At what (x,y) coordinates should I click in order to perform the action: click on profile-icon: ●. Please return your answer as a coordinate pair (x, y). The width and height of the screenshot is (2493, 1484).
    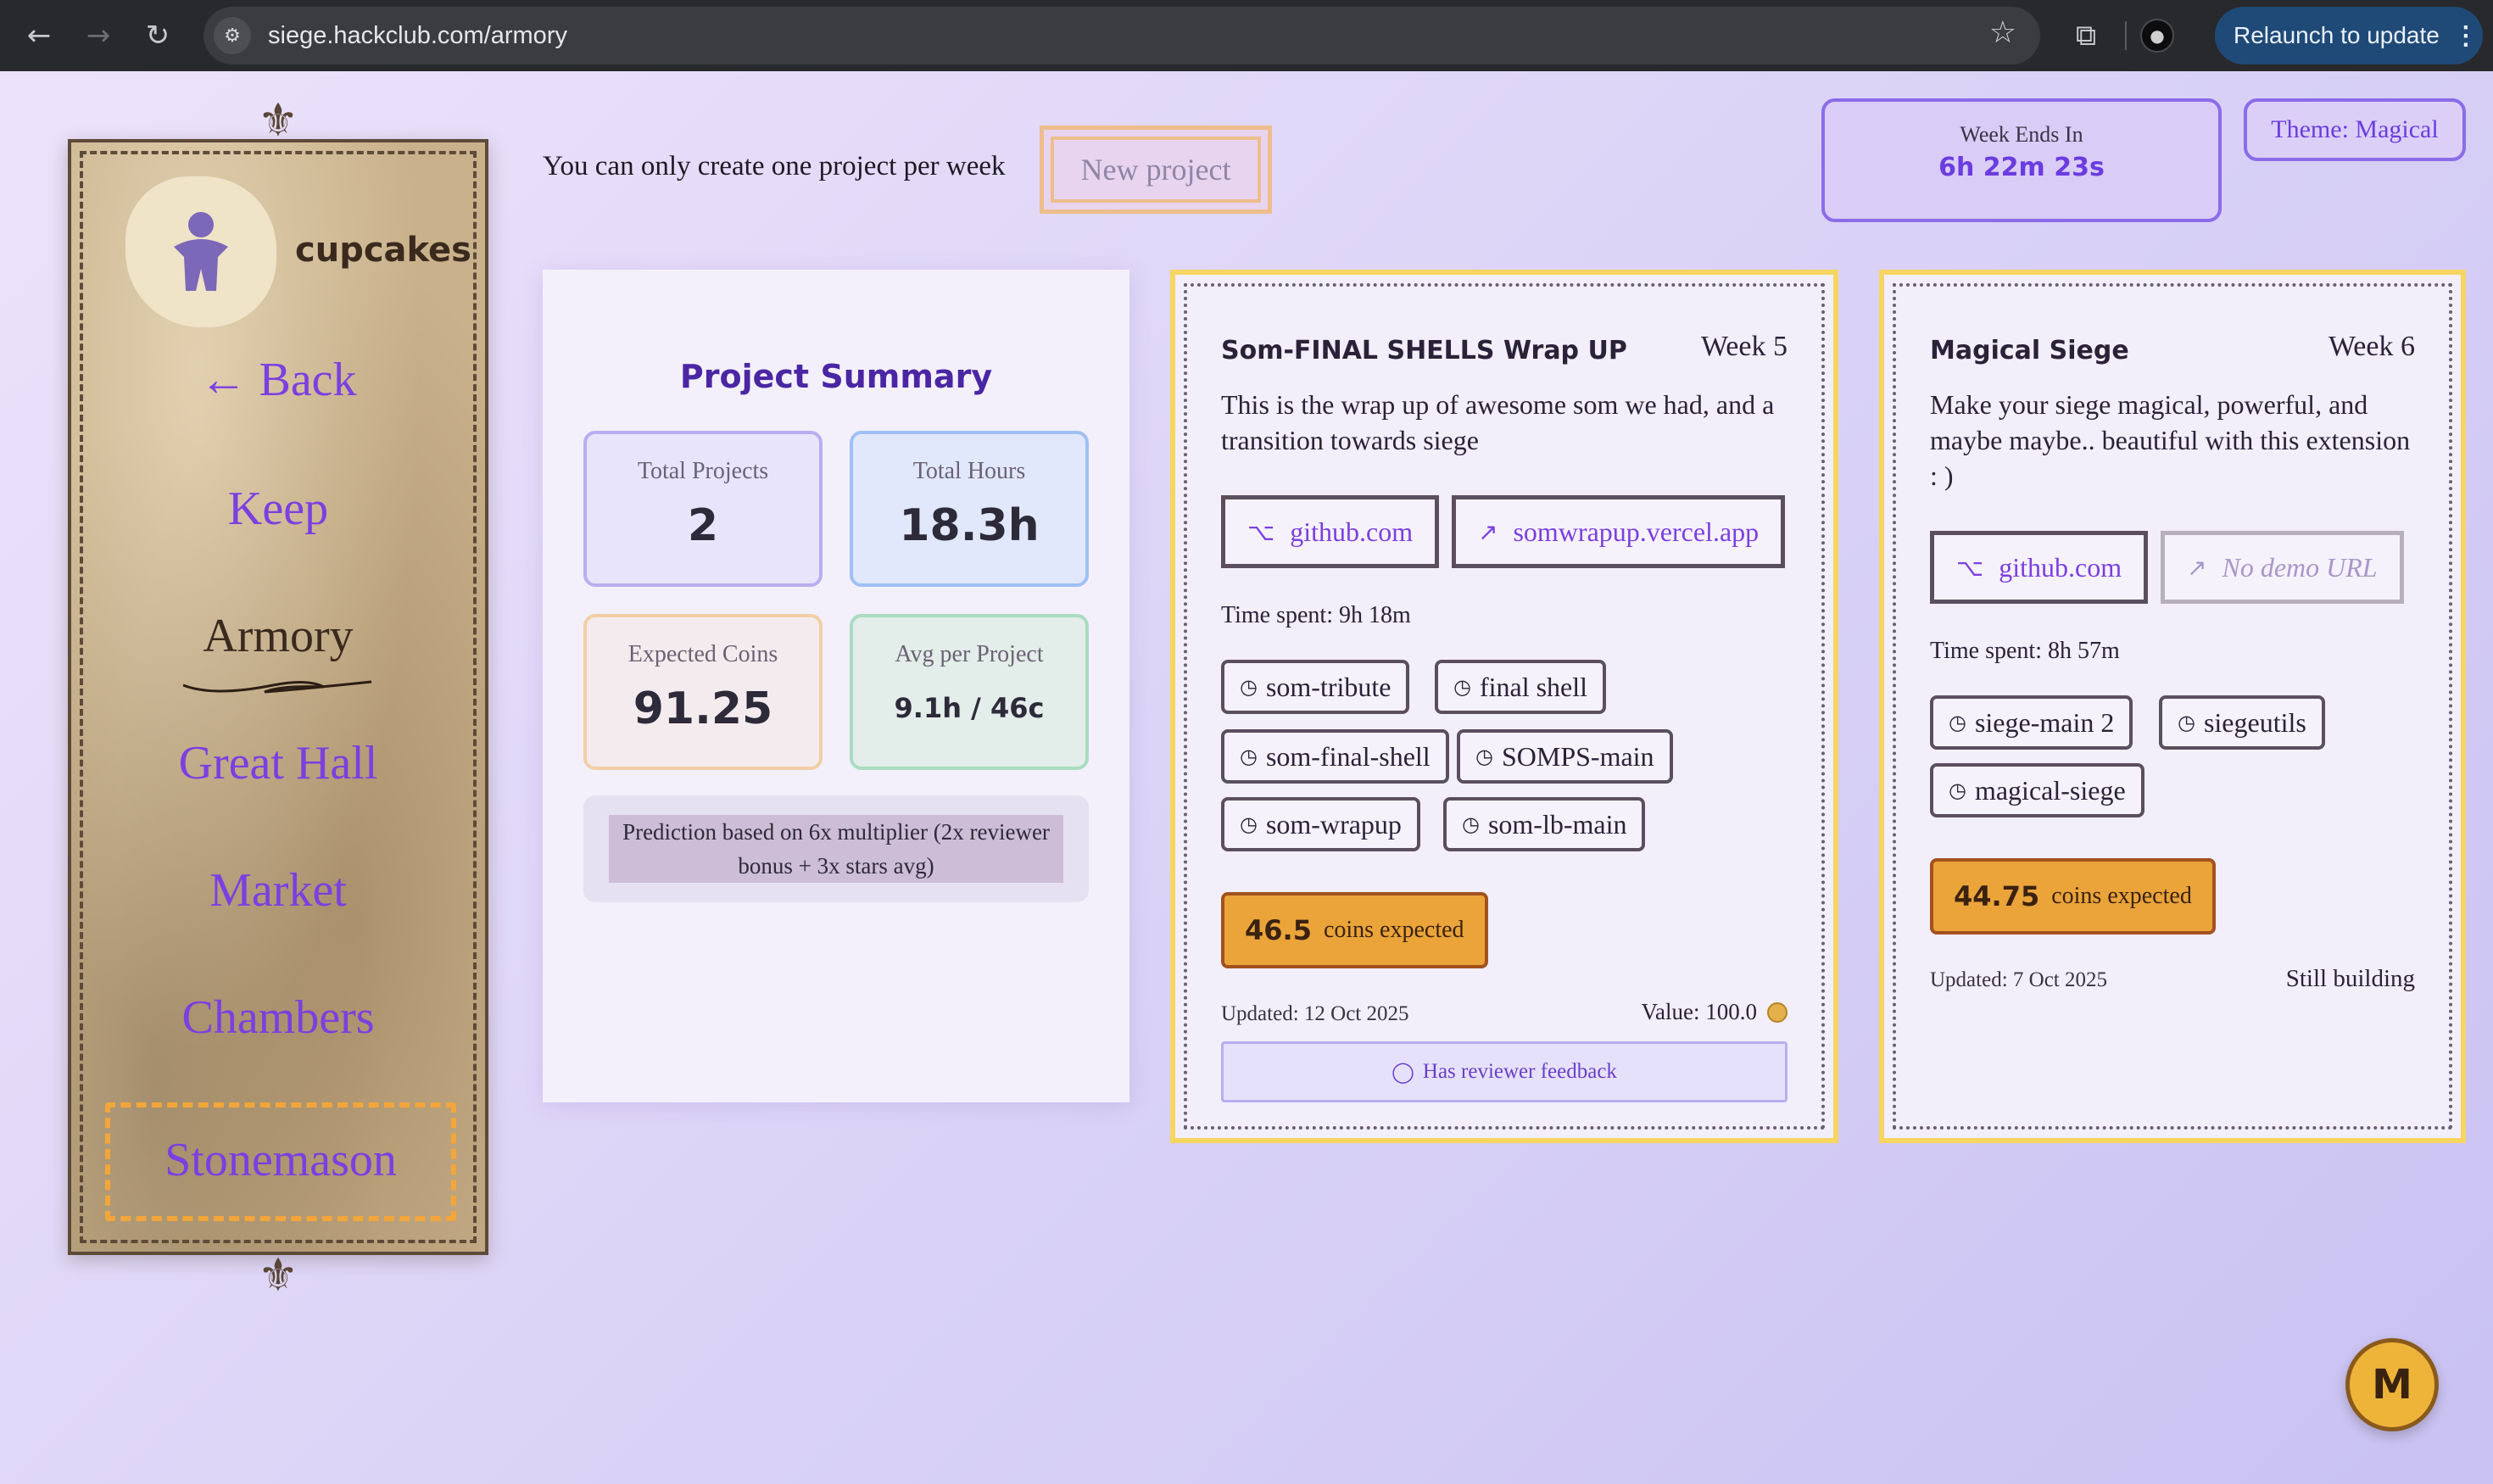
    Looking at the image, I should click on (2157, 36).